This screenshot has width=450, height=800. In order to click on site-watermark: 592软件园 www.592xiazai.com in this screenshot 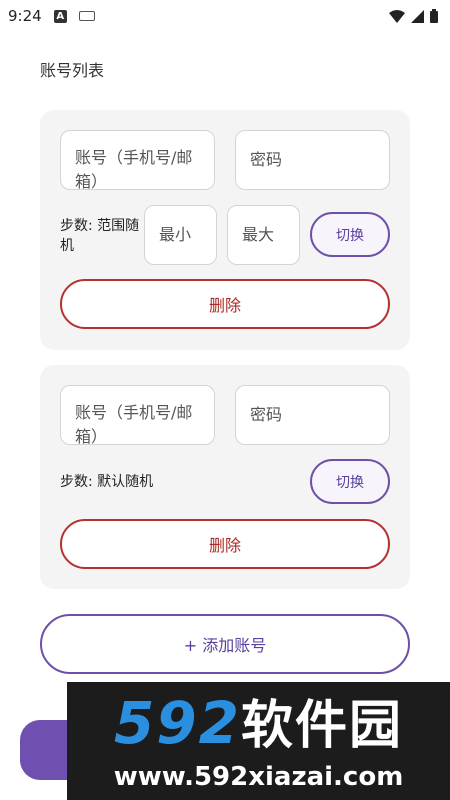, I will do `click(258, 741)`.